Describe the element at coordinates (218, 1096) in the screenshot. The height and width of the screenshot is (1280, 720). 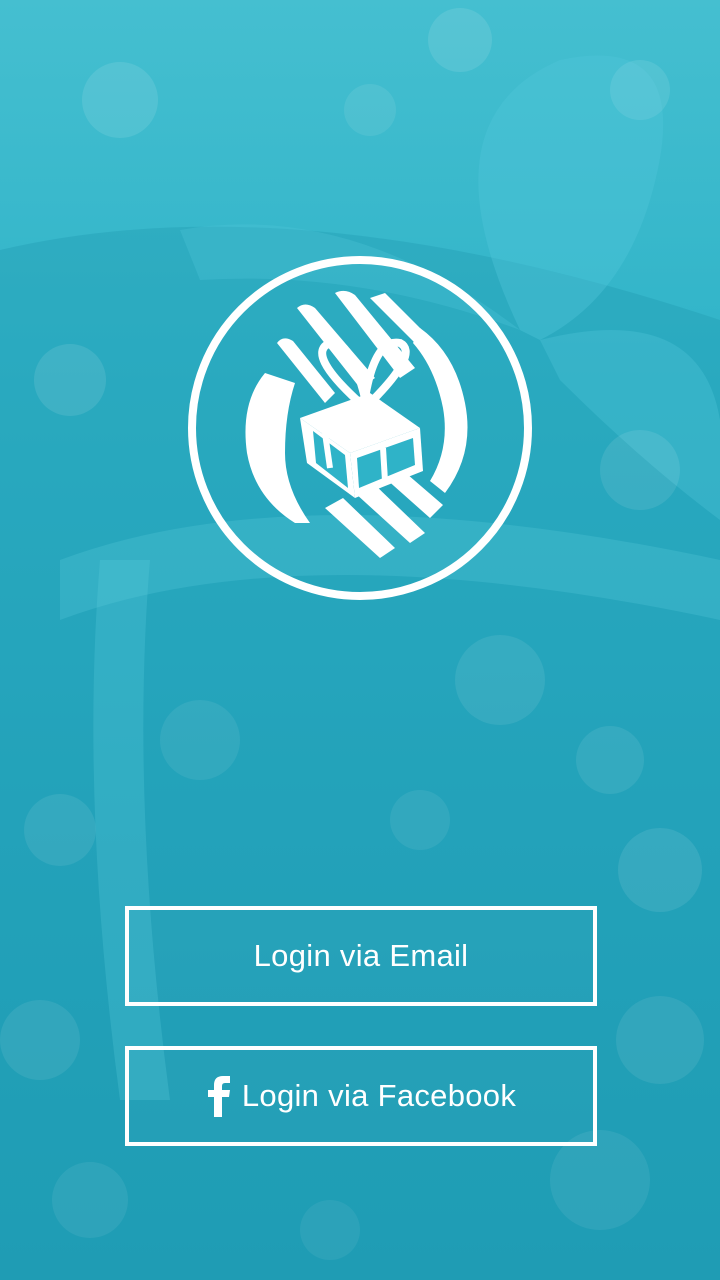
I see `facebook-icon` at that location.